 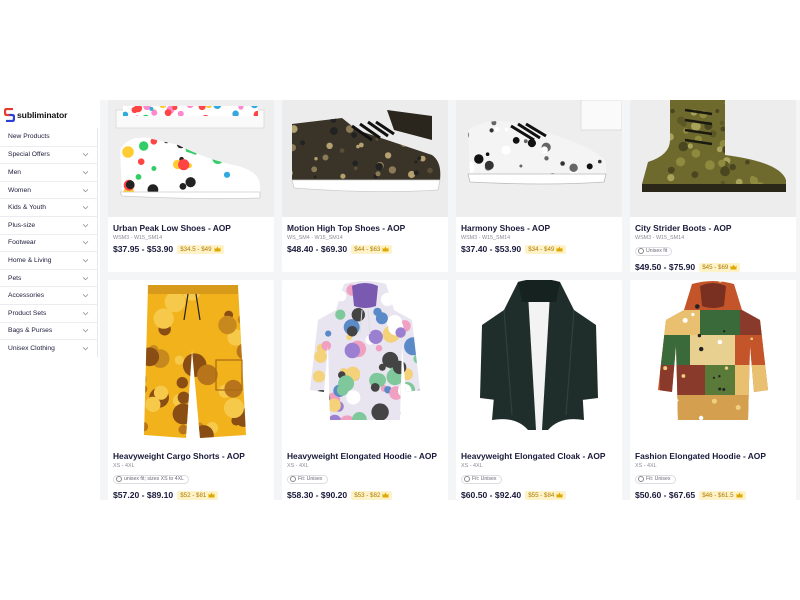 I want to click on fit-badge: unisex fit; sizes XS to 4XL, so click(x=151, y=479).